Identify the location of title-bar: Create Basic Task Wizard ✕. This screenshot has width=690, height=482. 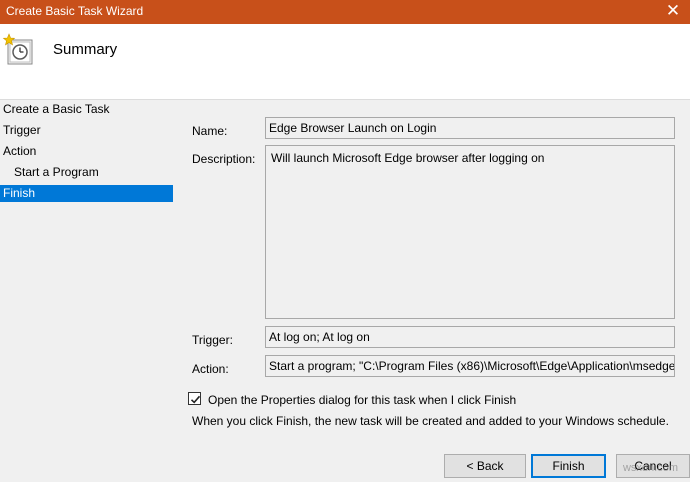
(345, 12).